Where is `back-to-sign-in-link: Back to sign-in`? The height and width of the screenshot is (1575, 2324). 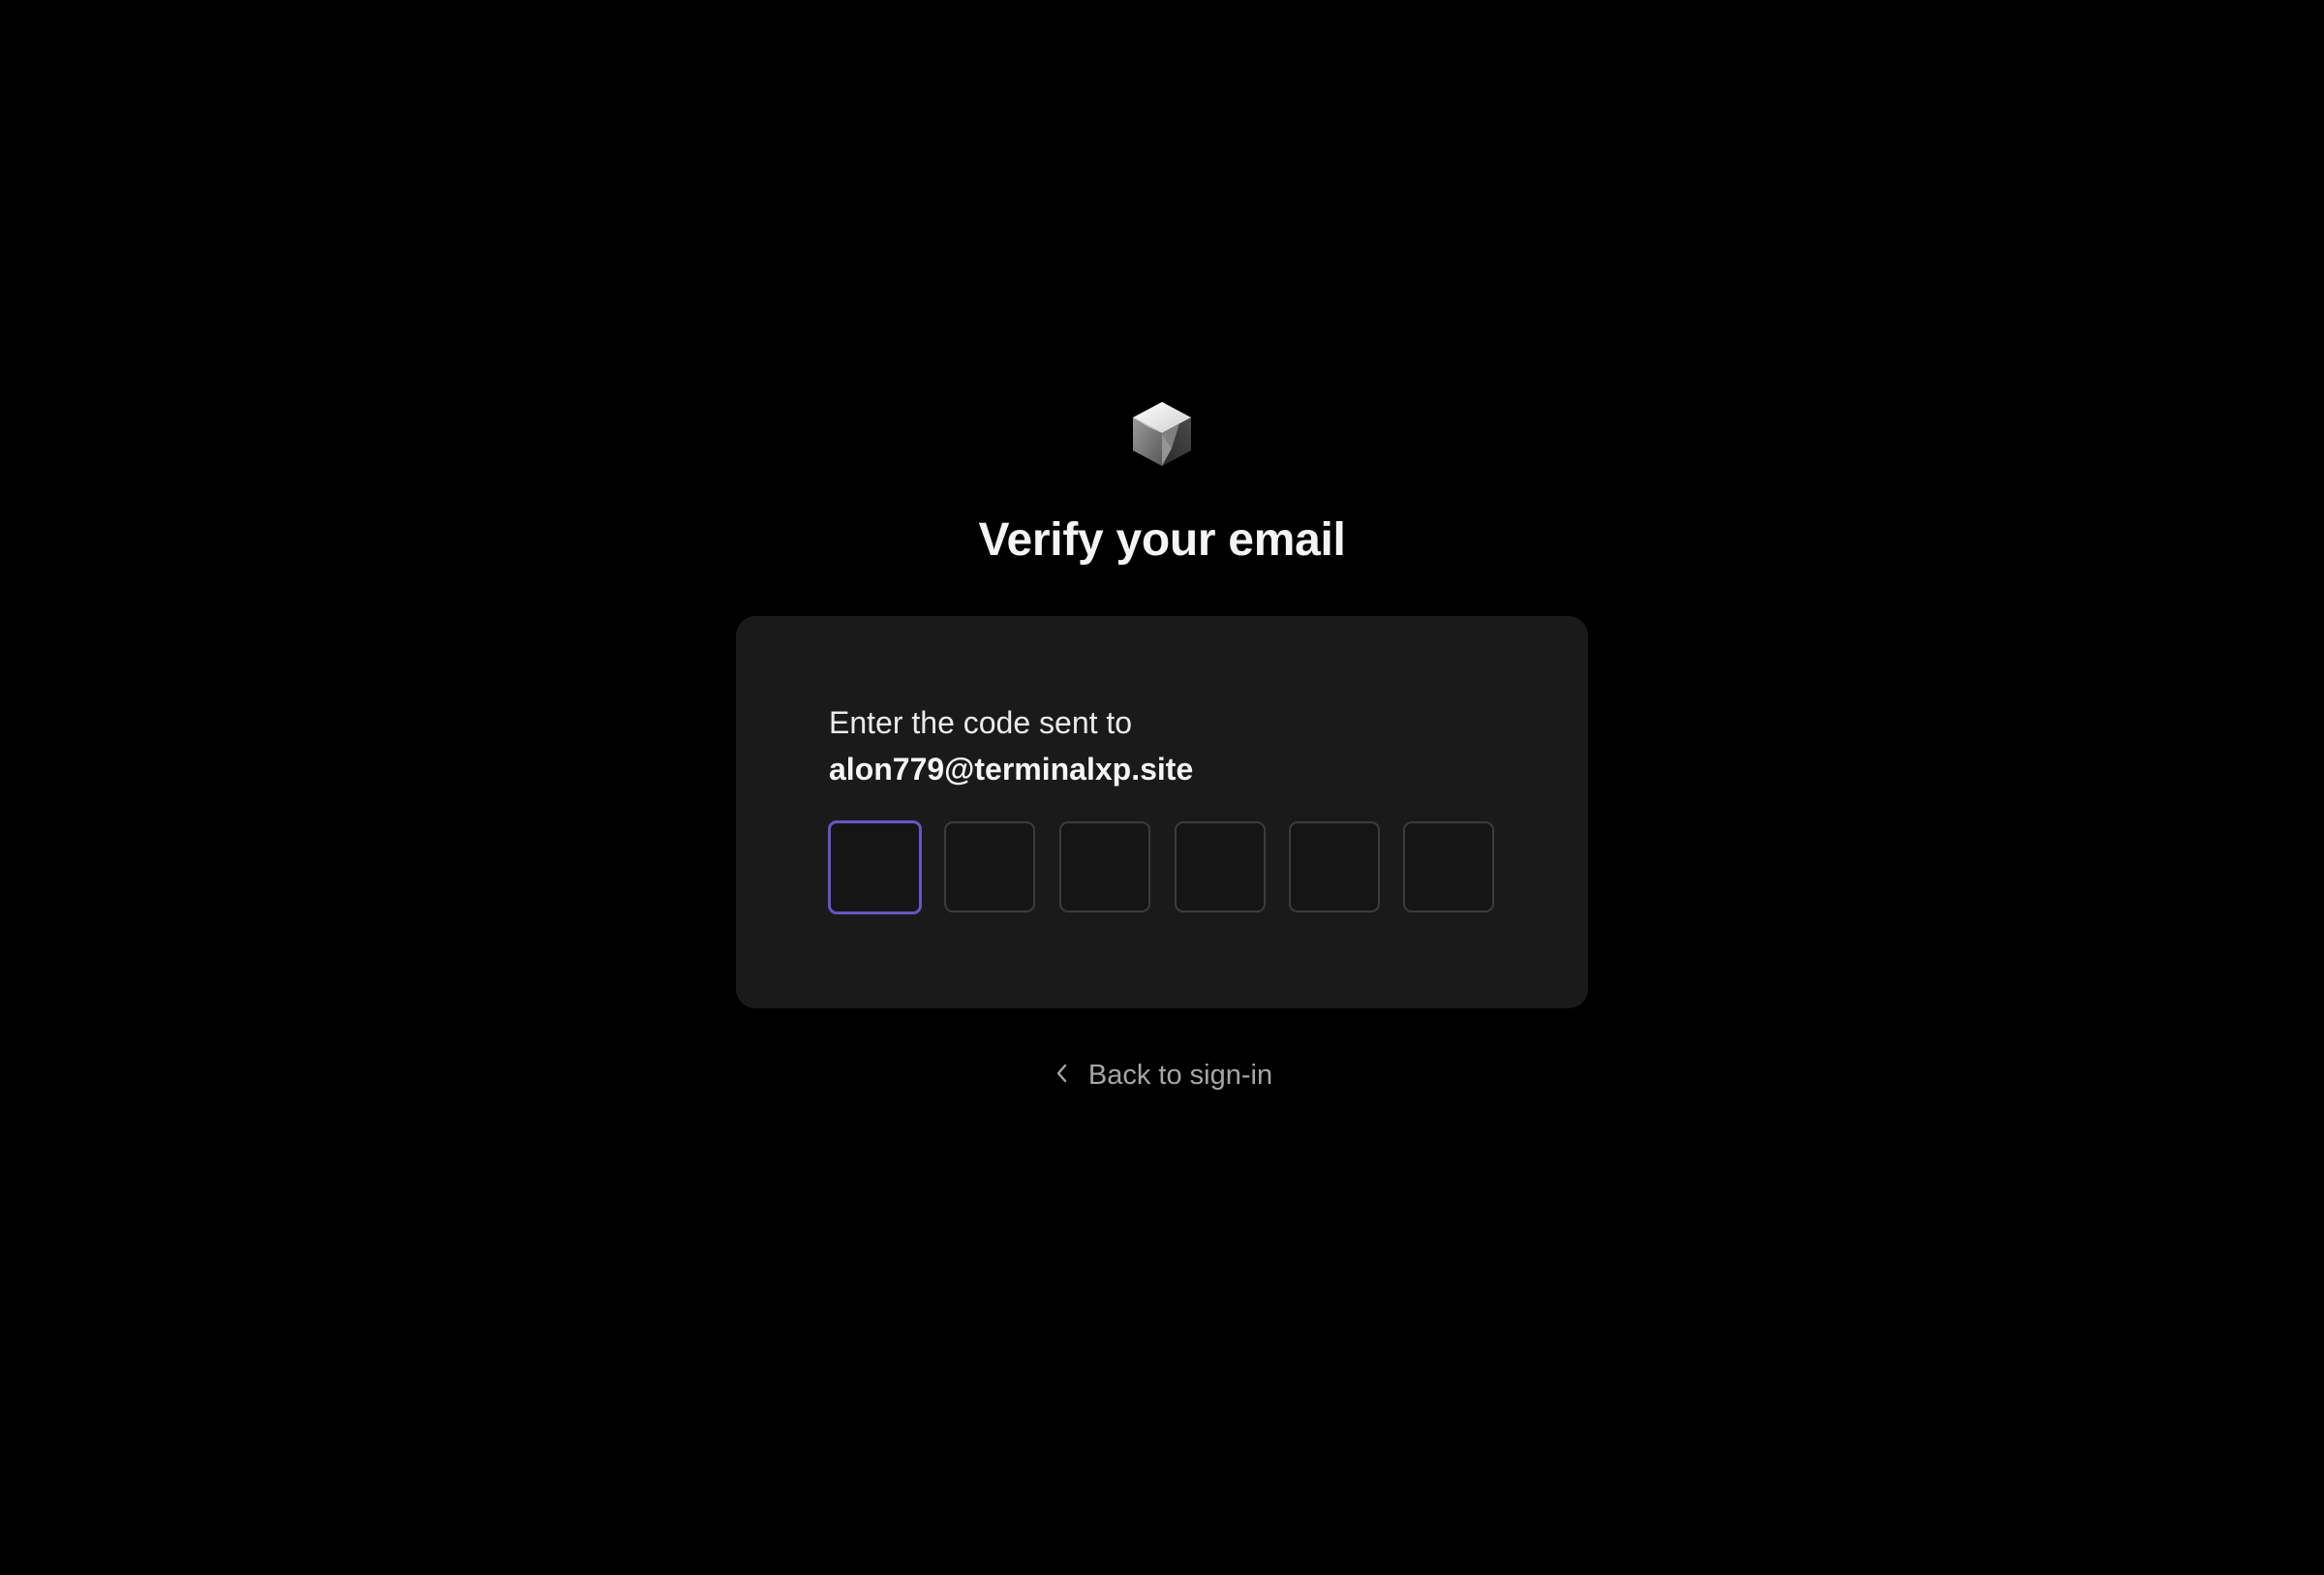
back-to-sign-in-link: Back to sign-in is located at coordinates (1162, 1075).